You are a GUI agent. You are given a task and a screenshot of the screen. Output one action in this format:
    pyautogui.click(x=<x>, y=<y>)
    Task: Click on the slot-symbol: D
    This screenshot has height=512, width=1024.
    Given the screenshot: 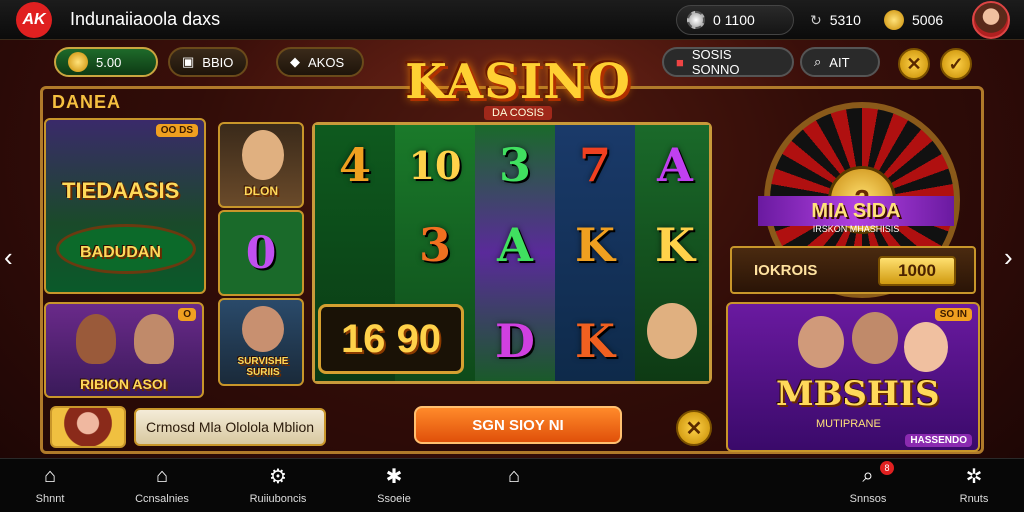 What is the action you would take?
    pyautogui.click(x=515, y=341)
    